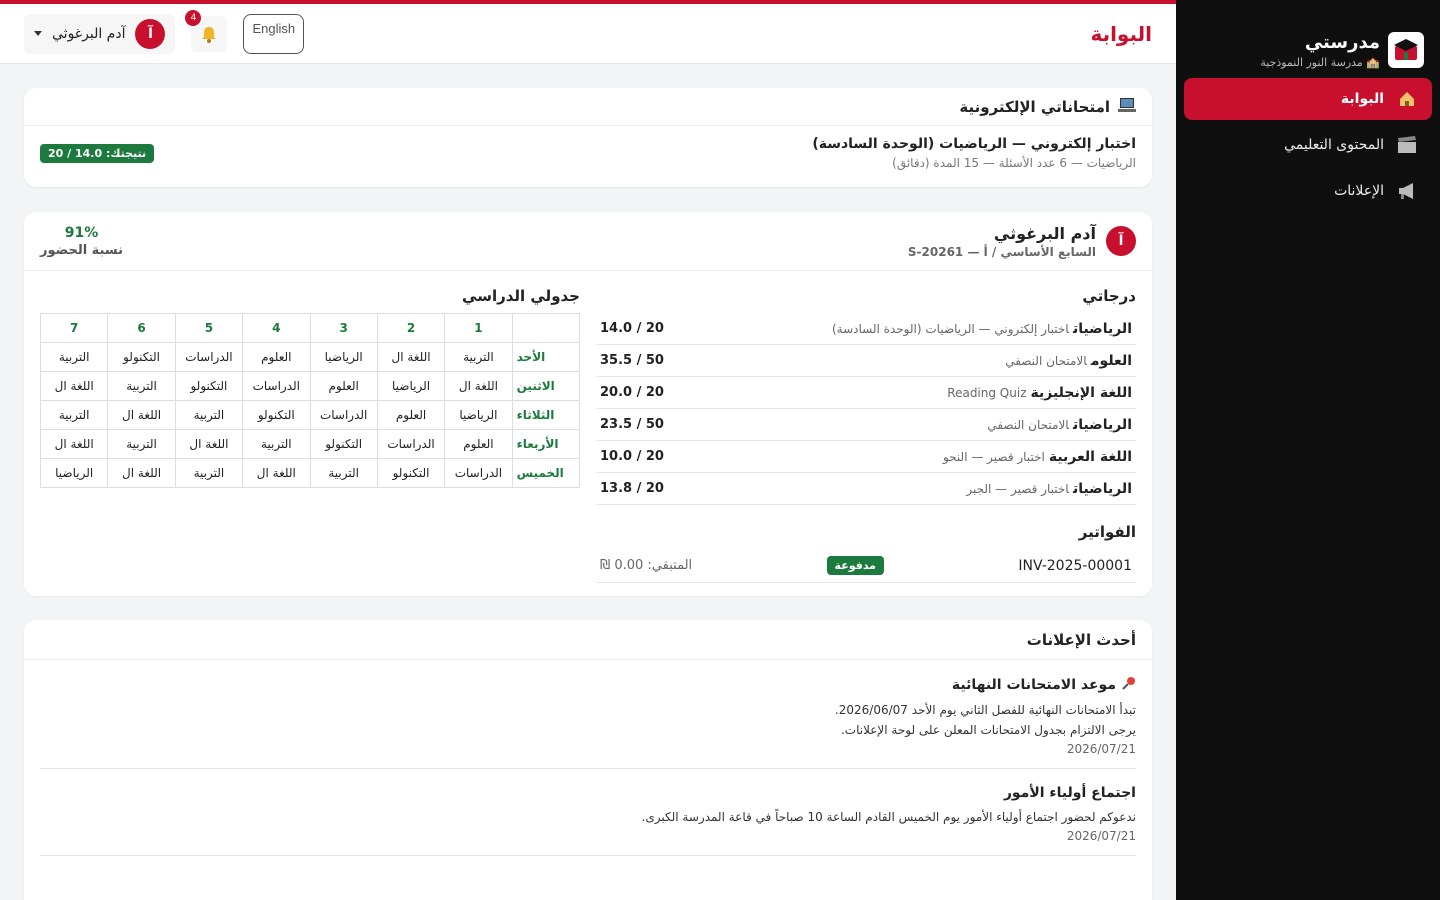 This screenshot has height=900, width=1440. I want to click on notifications-button: 4, so click(206, 30).